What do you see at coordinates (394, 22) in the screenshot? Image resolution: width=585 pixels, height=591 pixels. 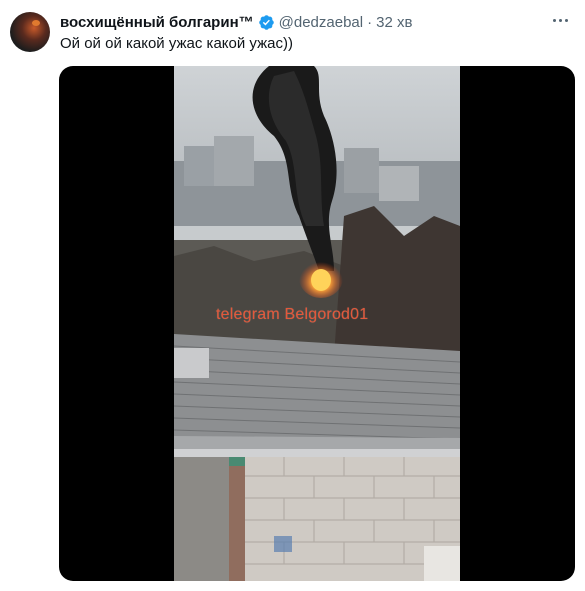 I see `timestamp: 32 хв` at bounding box center [394, 22].